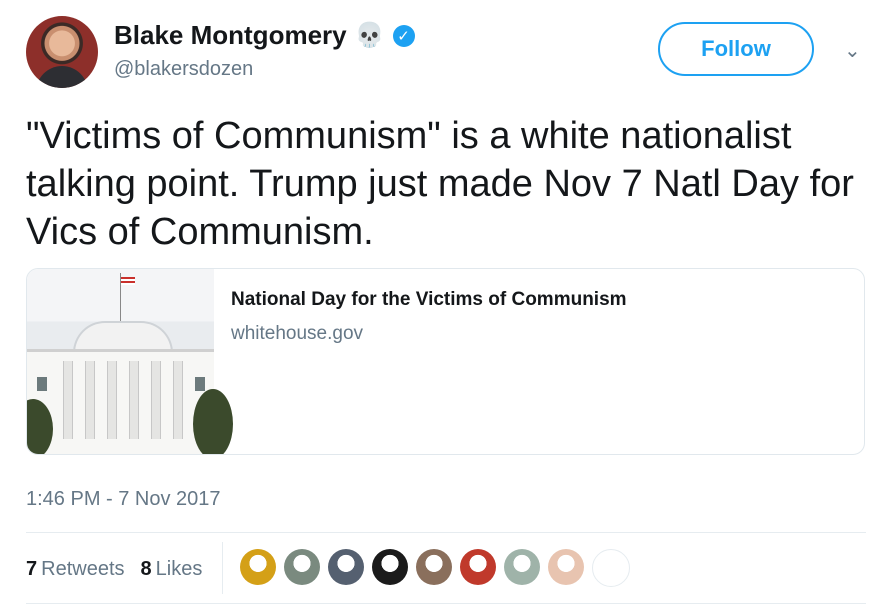 The width and height of the screenshot is (883, 604). I want to click on retweets-stat: 7 Retweets, so click(75, 569).